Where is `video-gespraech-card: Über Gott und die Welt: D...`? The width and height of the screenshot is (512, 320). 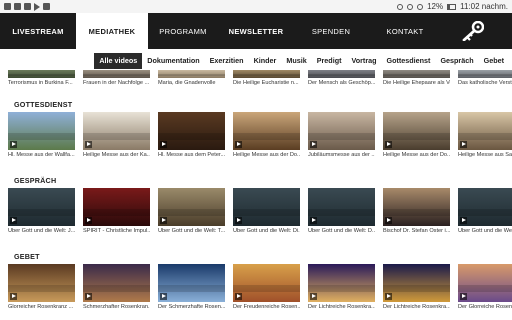
video-gespraech-card: Über Gott und die Welt: D... is located at coordinates (341, 211).